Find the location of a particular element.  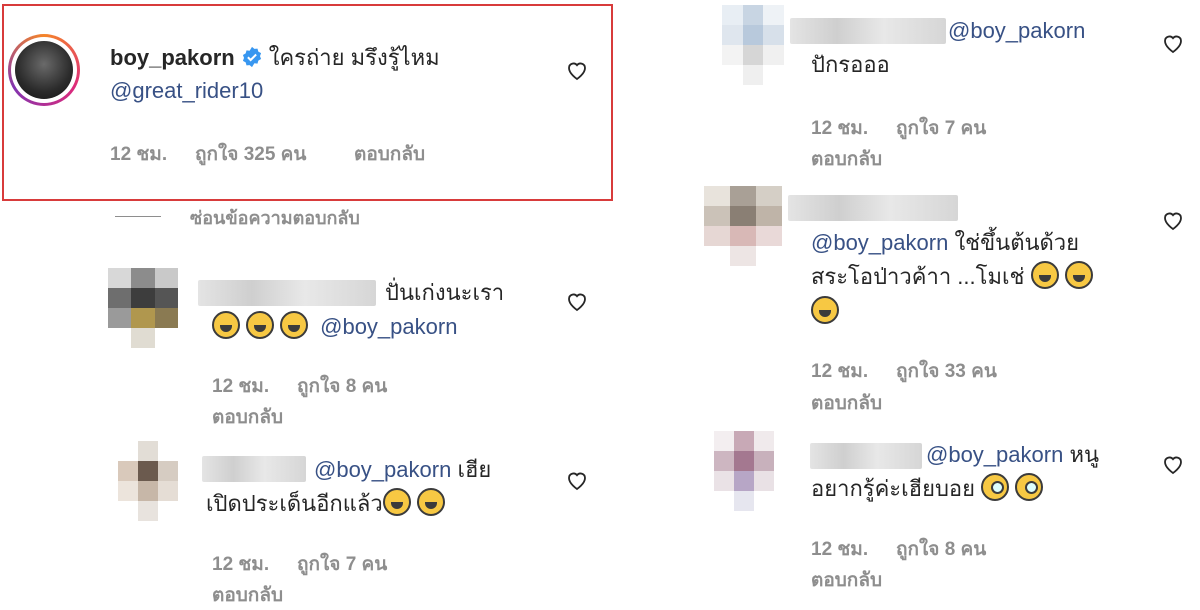

reply-text-line3 is located at coordinates (828, 310).